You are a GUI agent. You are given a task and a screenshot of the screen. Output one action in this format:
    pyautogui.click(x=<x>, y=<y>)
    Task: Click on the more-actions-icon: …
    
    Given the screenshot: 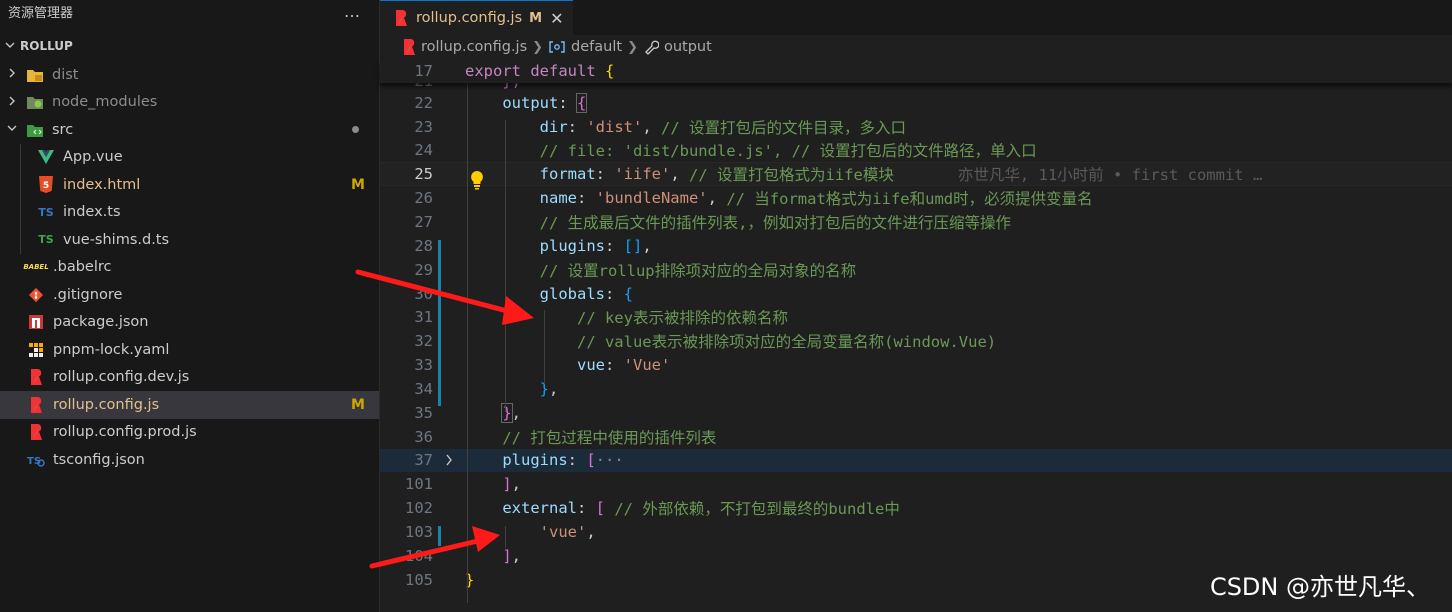 What is the action you would take?
    pyautogui.click(x=352, y=11)
    